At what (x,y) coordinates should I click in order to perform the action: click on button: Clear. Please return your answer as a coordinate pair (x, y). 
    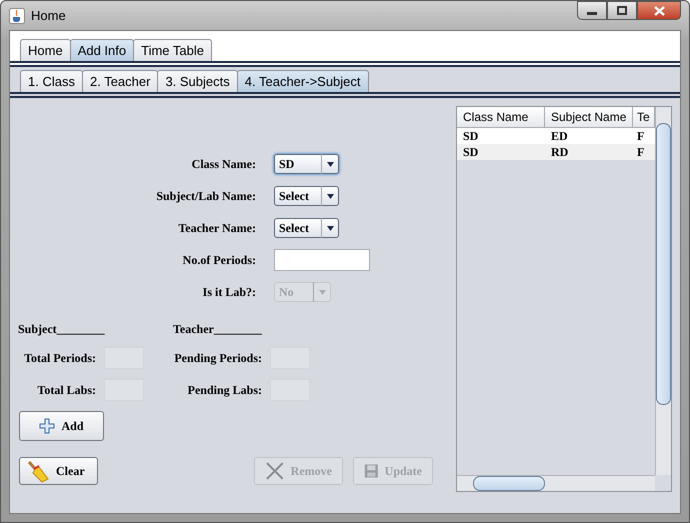
    Looking at the image, I should click on (58, 471).